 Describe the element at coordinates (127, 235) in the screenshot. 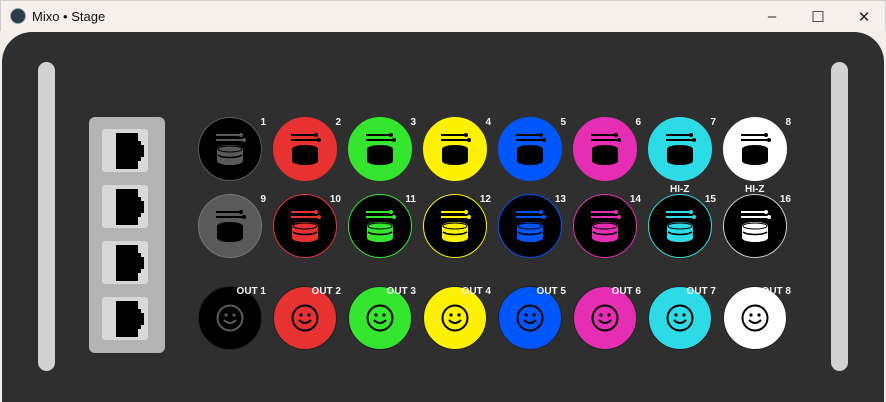

I see `ethernet-panel` at that location.